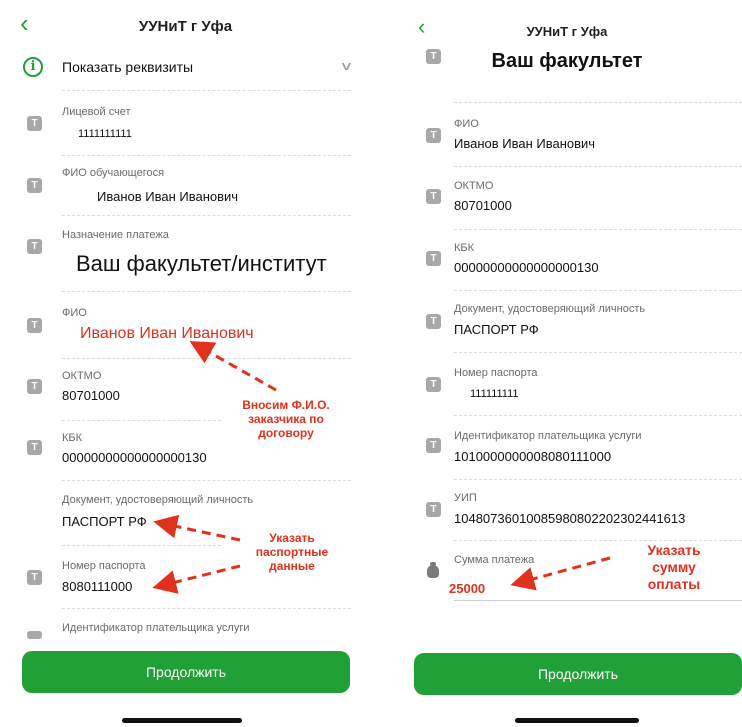  I want to click on field-label: УИП, so click(465, 498).